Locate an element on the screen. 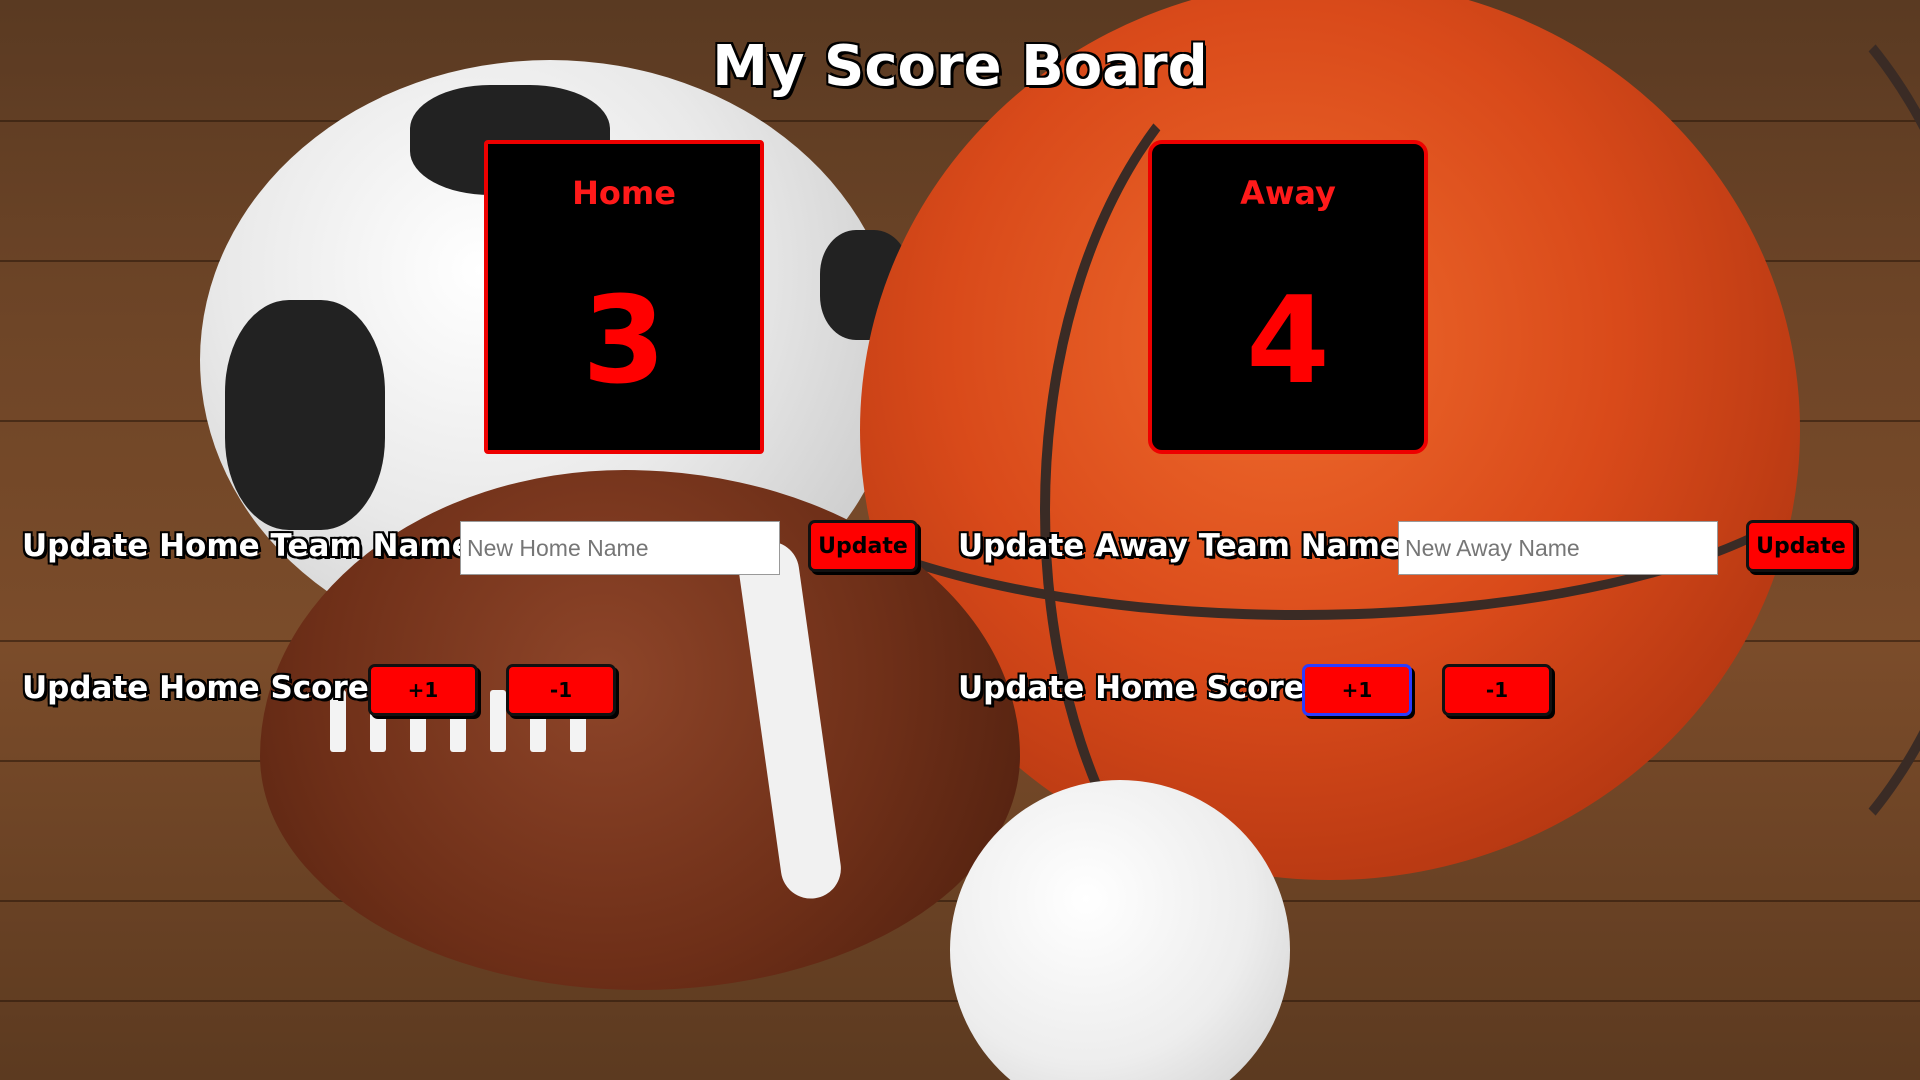  away-score-label: Update Home Score is located at coordinates (1131, 688).